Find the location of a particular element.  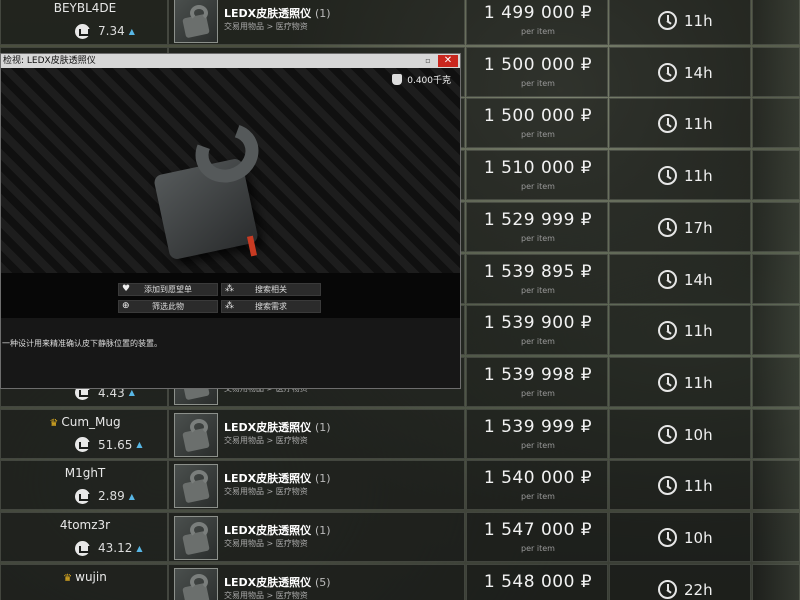

item-count: (1) is located at coordinates (322, 530).